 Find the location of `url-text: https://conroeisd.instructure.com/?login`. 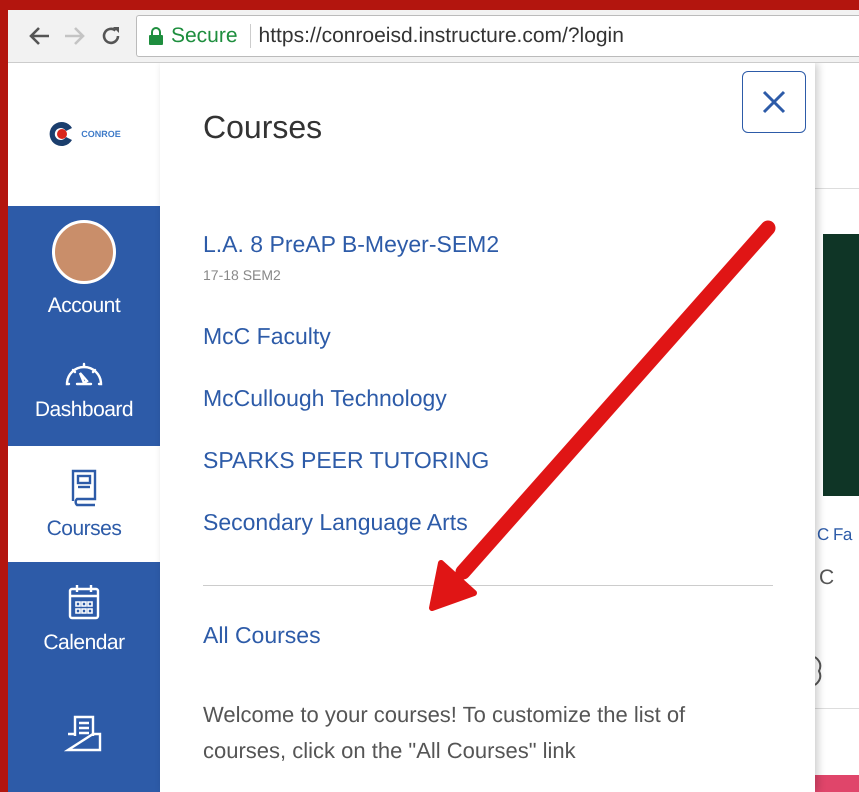

url-text: https://conroeisd.instructure.com/?login is located at coordinates (441, 36).